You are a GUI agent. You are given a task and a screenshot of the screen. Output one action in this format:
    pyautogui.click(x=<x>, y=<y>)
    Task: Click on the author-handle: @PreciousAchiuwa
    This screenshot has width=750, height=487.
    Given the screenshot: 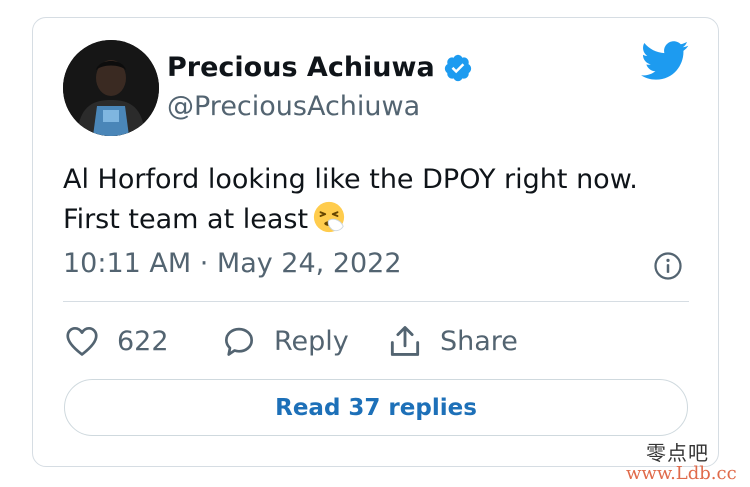 What is the action you would take?
    pyautogui.click(x=293, y=106)
    